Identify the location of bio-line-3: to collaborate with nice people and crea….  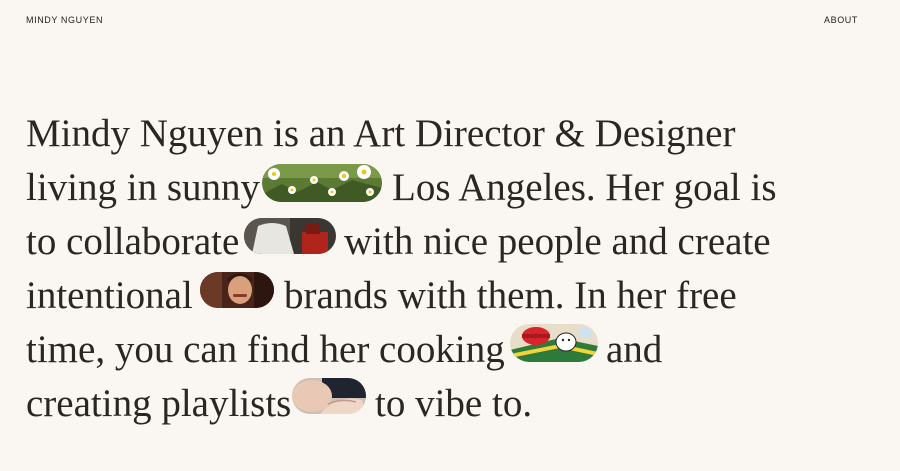
(421, 242).